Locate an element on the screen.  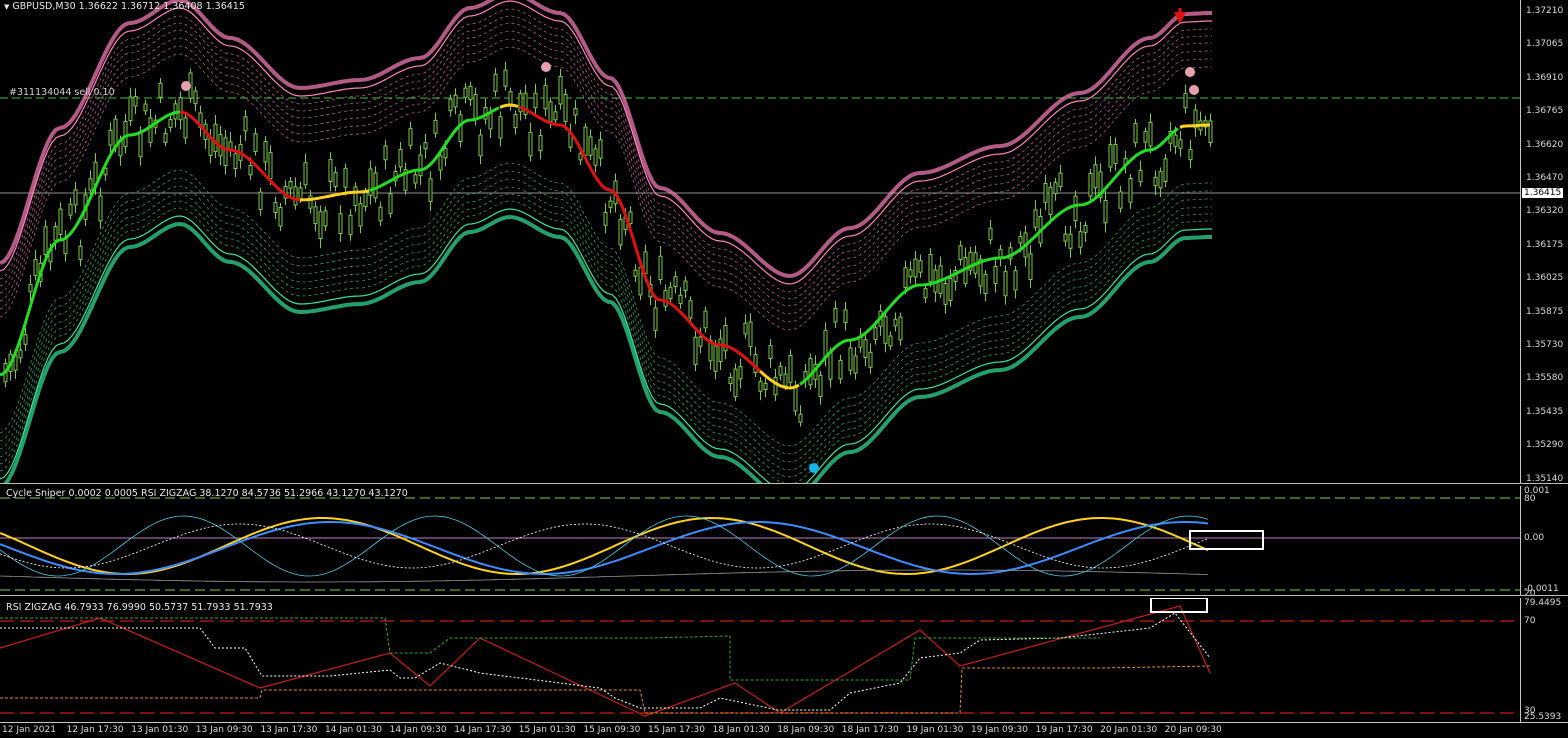
highlight-box is located at coordinates (1179, 605).